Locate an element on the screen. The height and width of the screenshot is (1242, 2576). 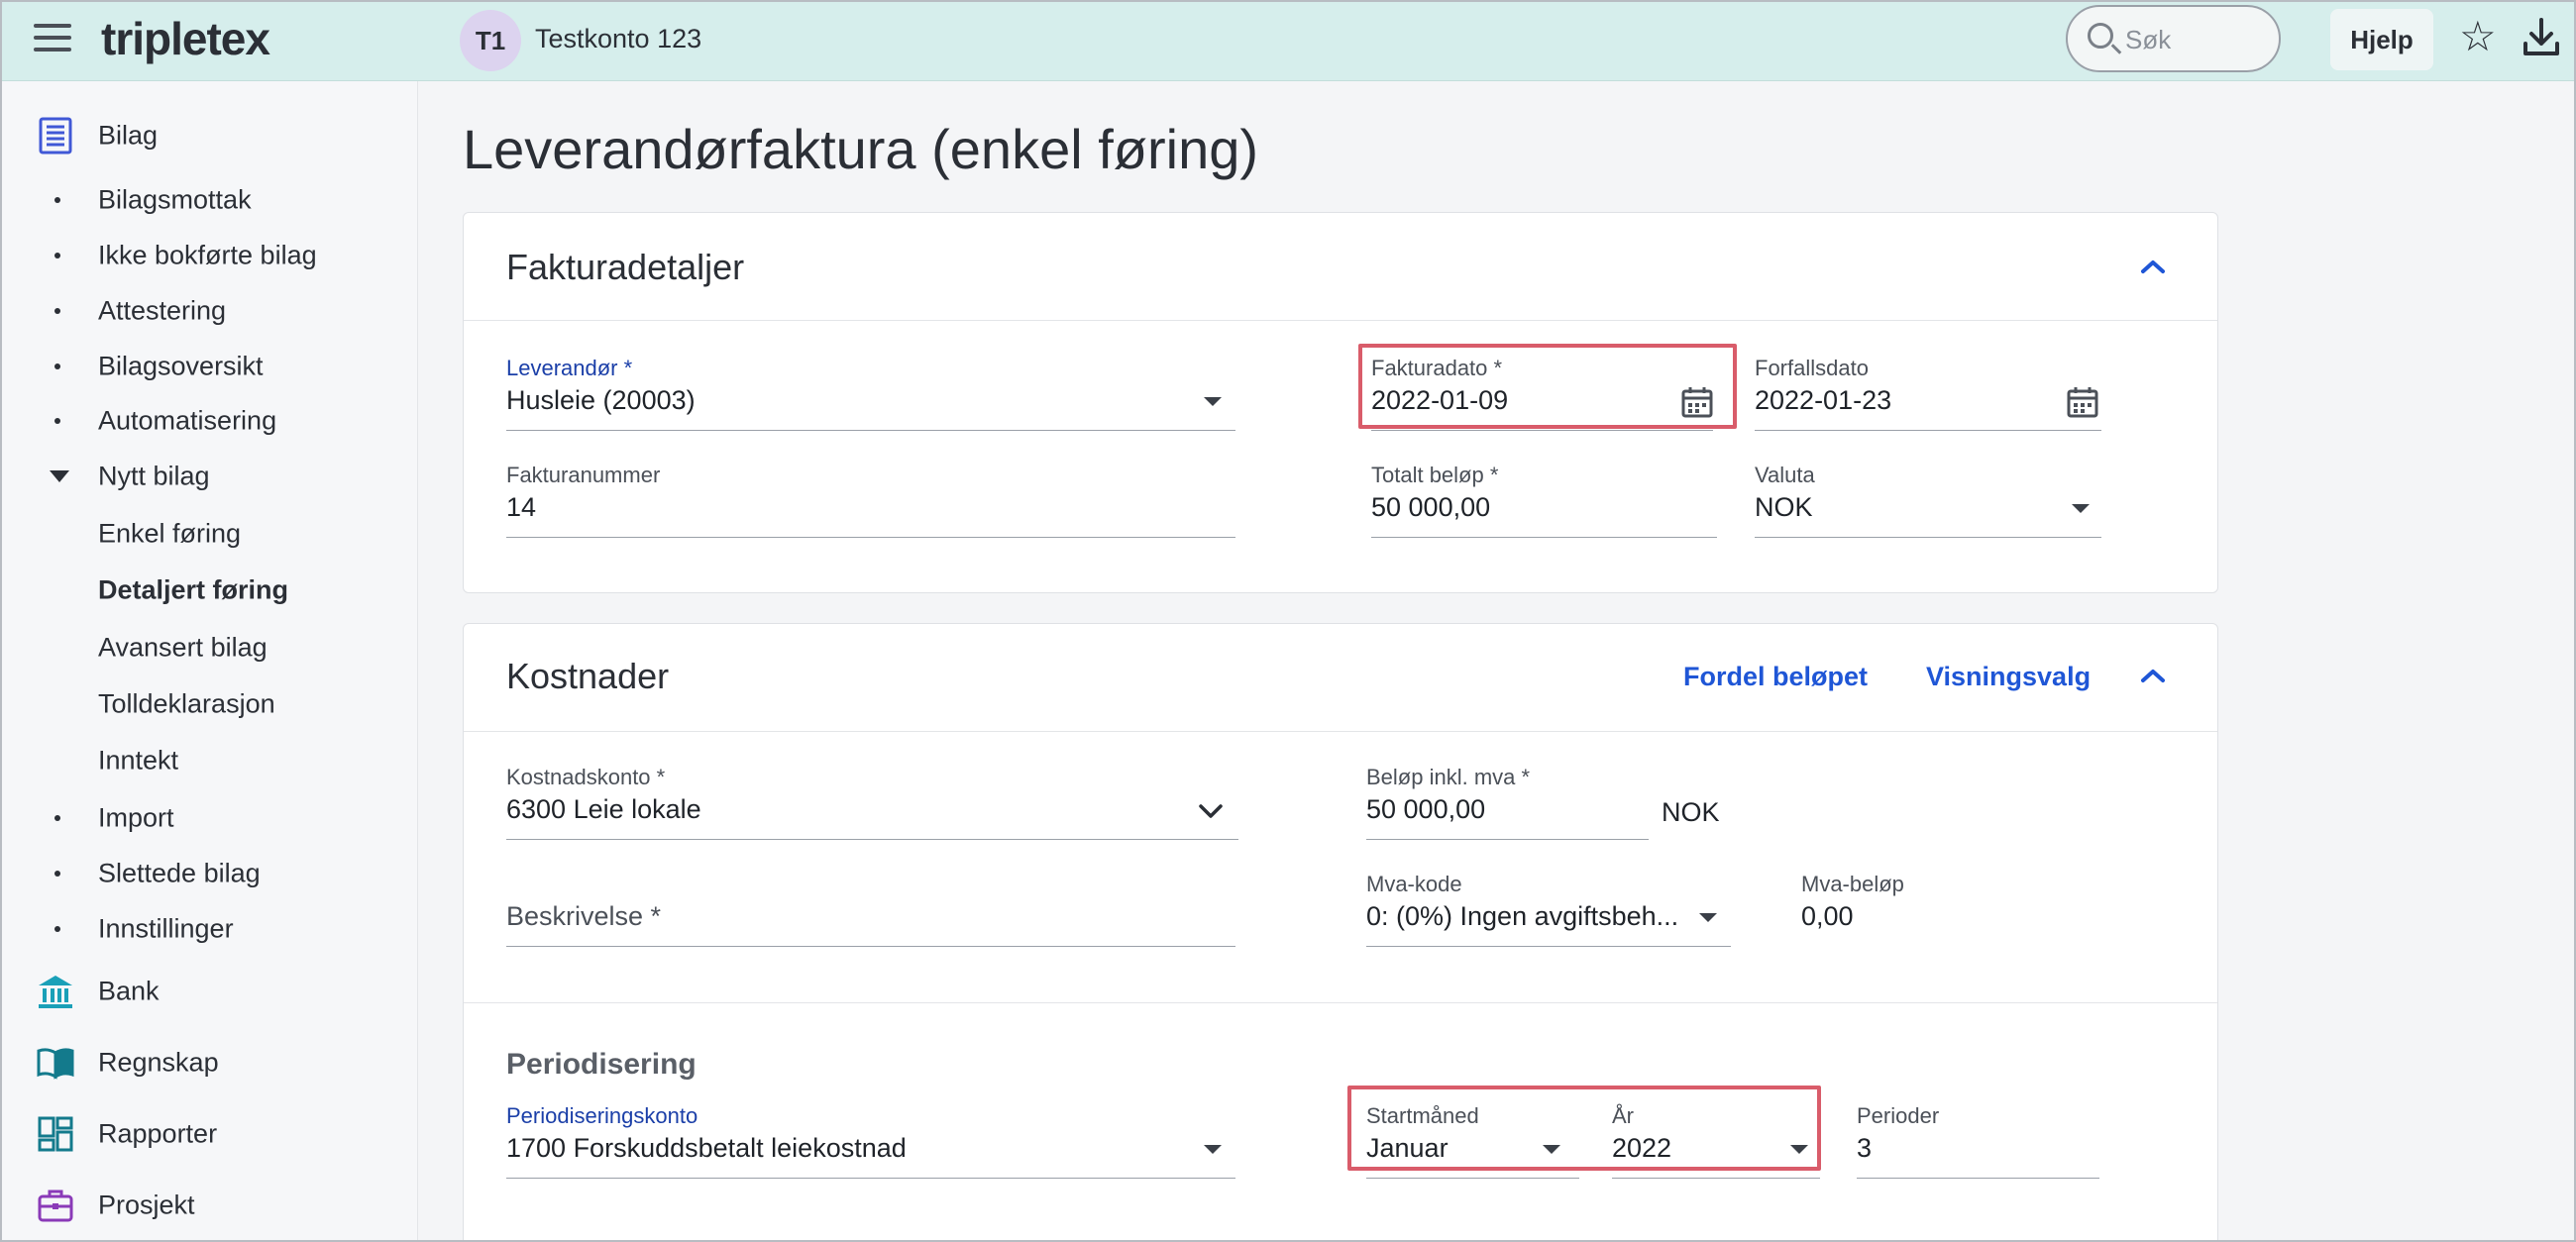
belop-value: 50 000,00 is located at coordinates (1426, 809).